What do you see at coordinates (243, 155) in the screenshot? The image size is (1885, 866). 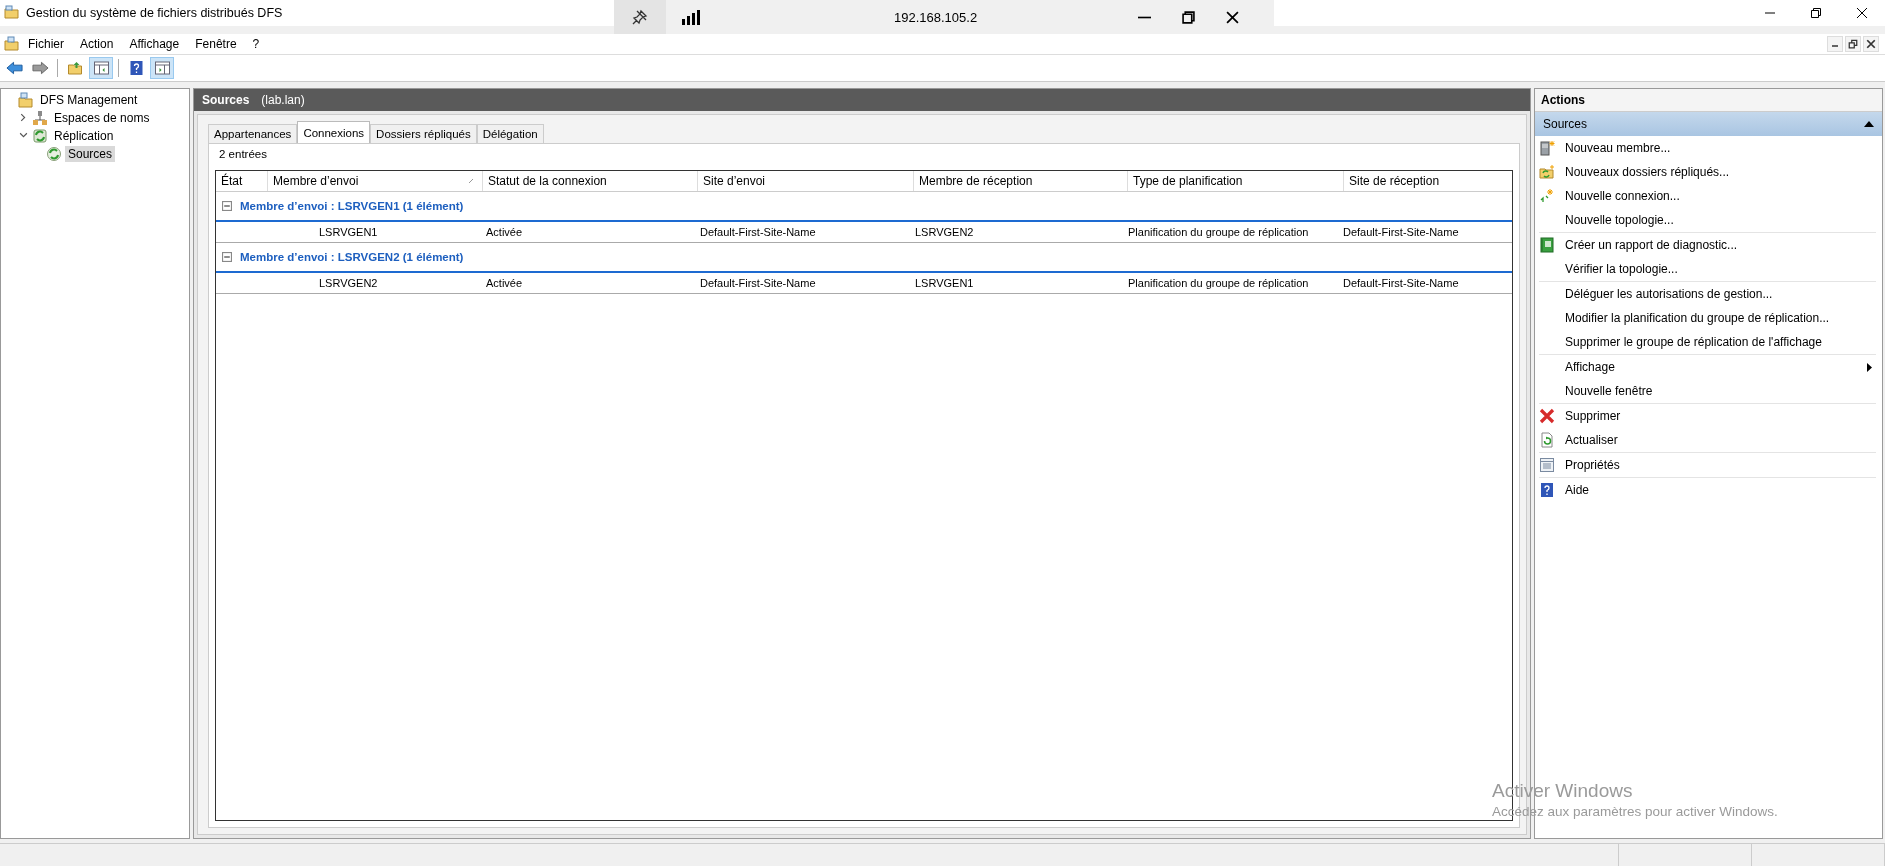 I see `entry-count: 2 entrées` at bounding box center [243, 155].